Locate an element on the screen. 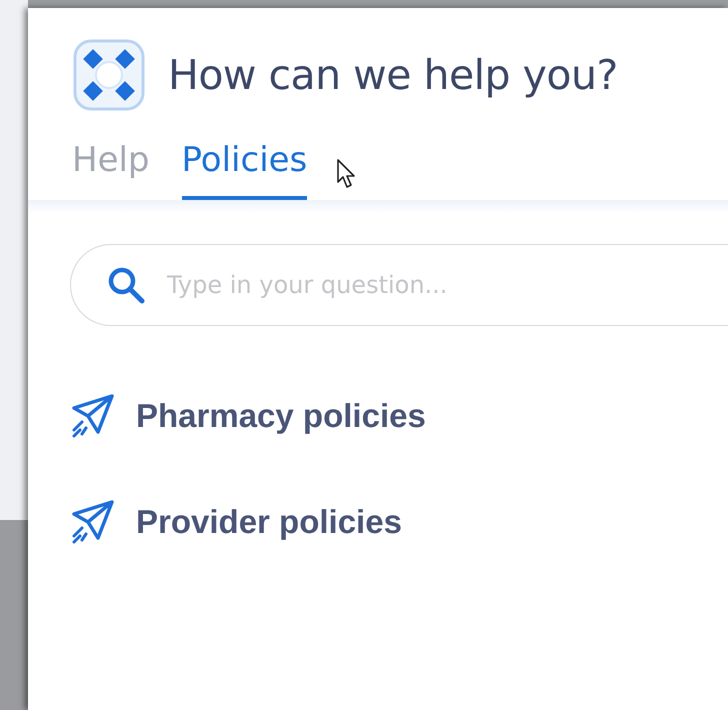 The height and width of the screenshot is (710, 728). policy-link: Pharmacy policies is located at coordinates (281, 416).